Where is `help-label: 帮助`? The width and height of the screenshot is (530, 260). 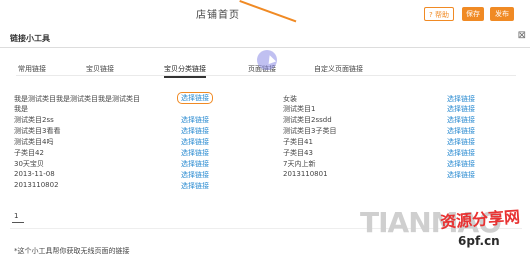 help-label: 帮助 is located at coordinates (441, 15).